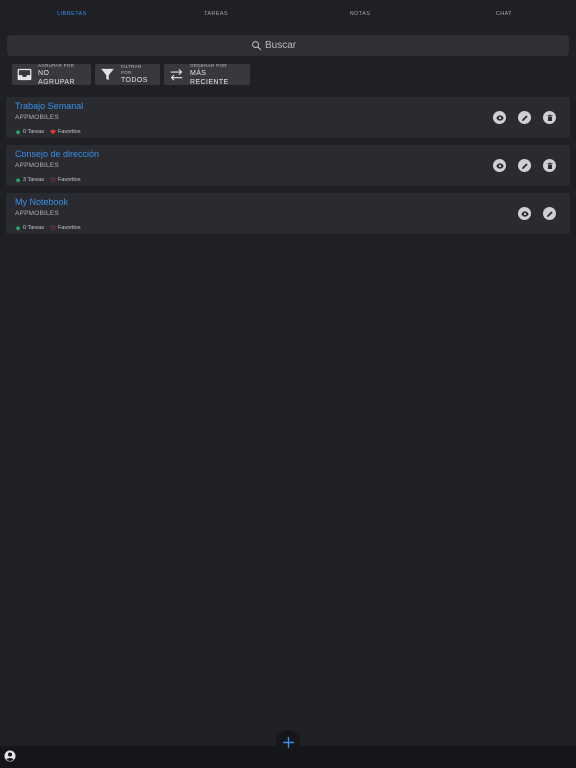 This screenshot has height=768, width=576. I want to click on notebook-title: My Notebook, so click(41, 202).